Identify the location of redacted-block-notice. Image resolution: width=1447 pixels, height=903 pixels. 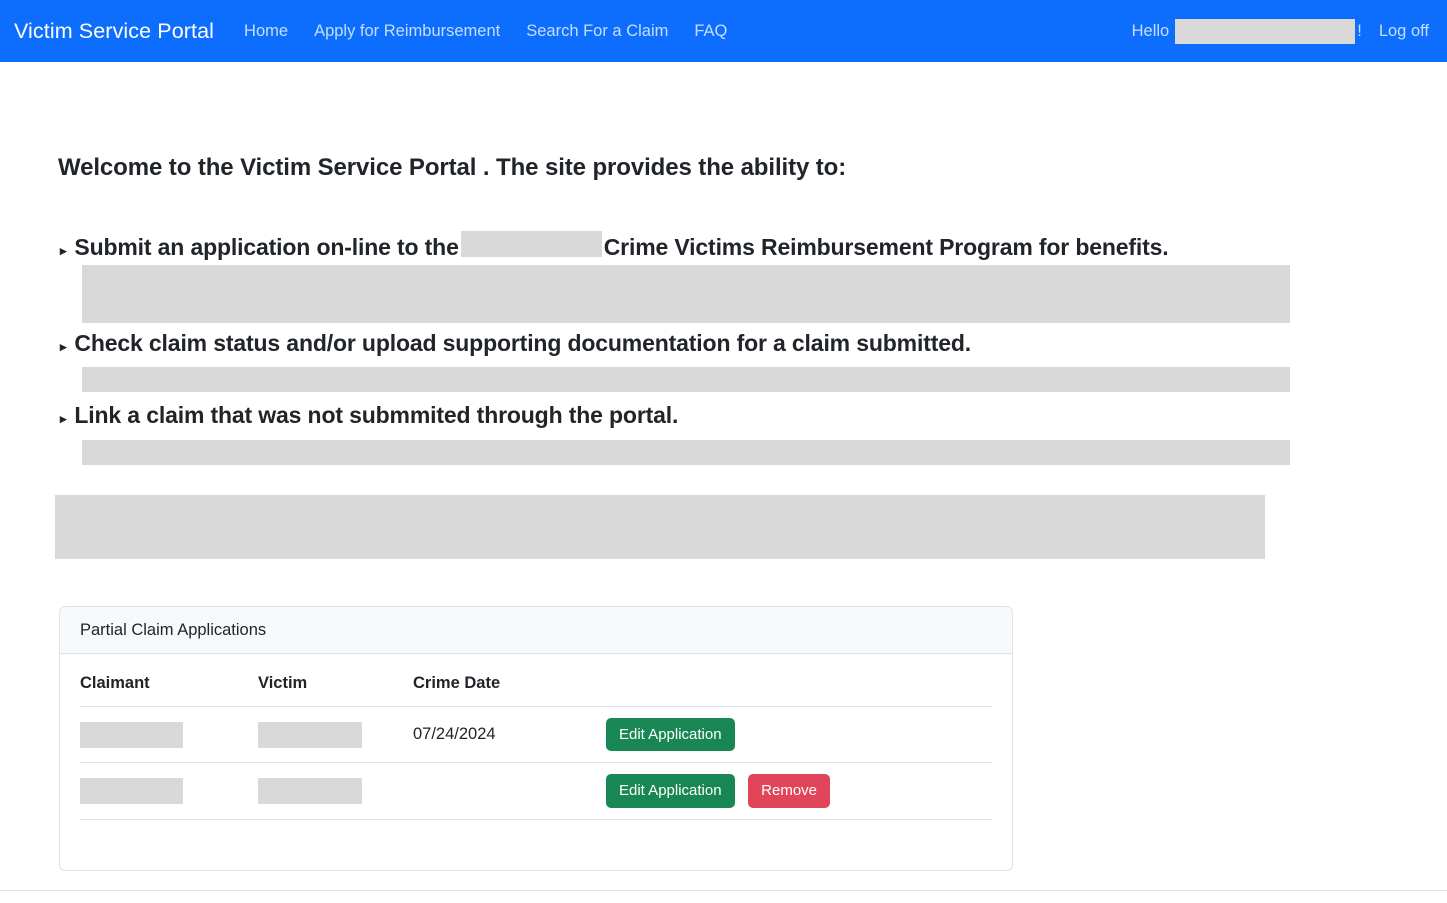
(660, 527).